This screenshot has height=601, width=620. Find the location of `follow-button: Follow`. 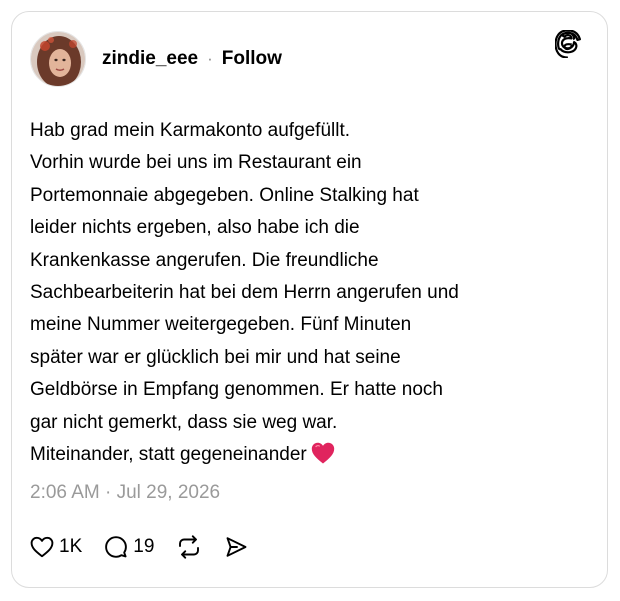

follow-button: Follow is located at coordinates (252, 59).